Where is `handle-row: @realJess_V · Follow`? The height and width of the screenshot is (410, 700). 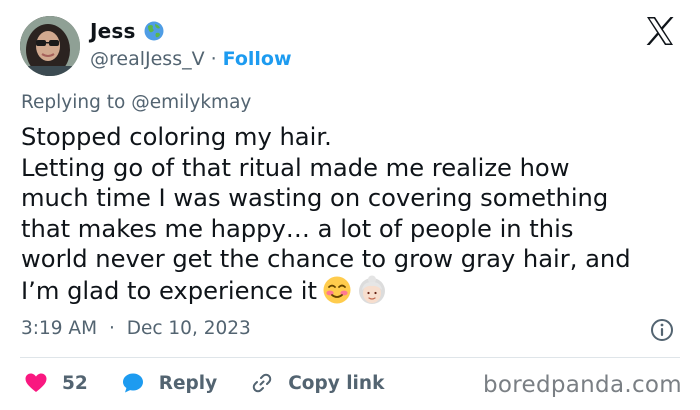 handle-row: @realJess_V · Follow is located at coordinates (191, 59).